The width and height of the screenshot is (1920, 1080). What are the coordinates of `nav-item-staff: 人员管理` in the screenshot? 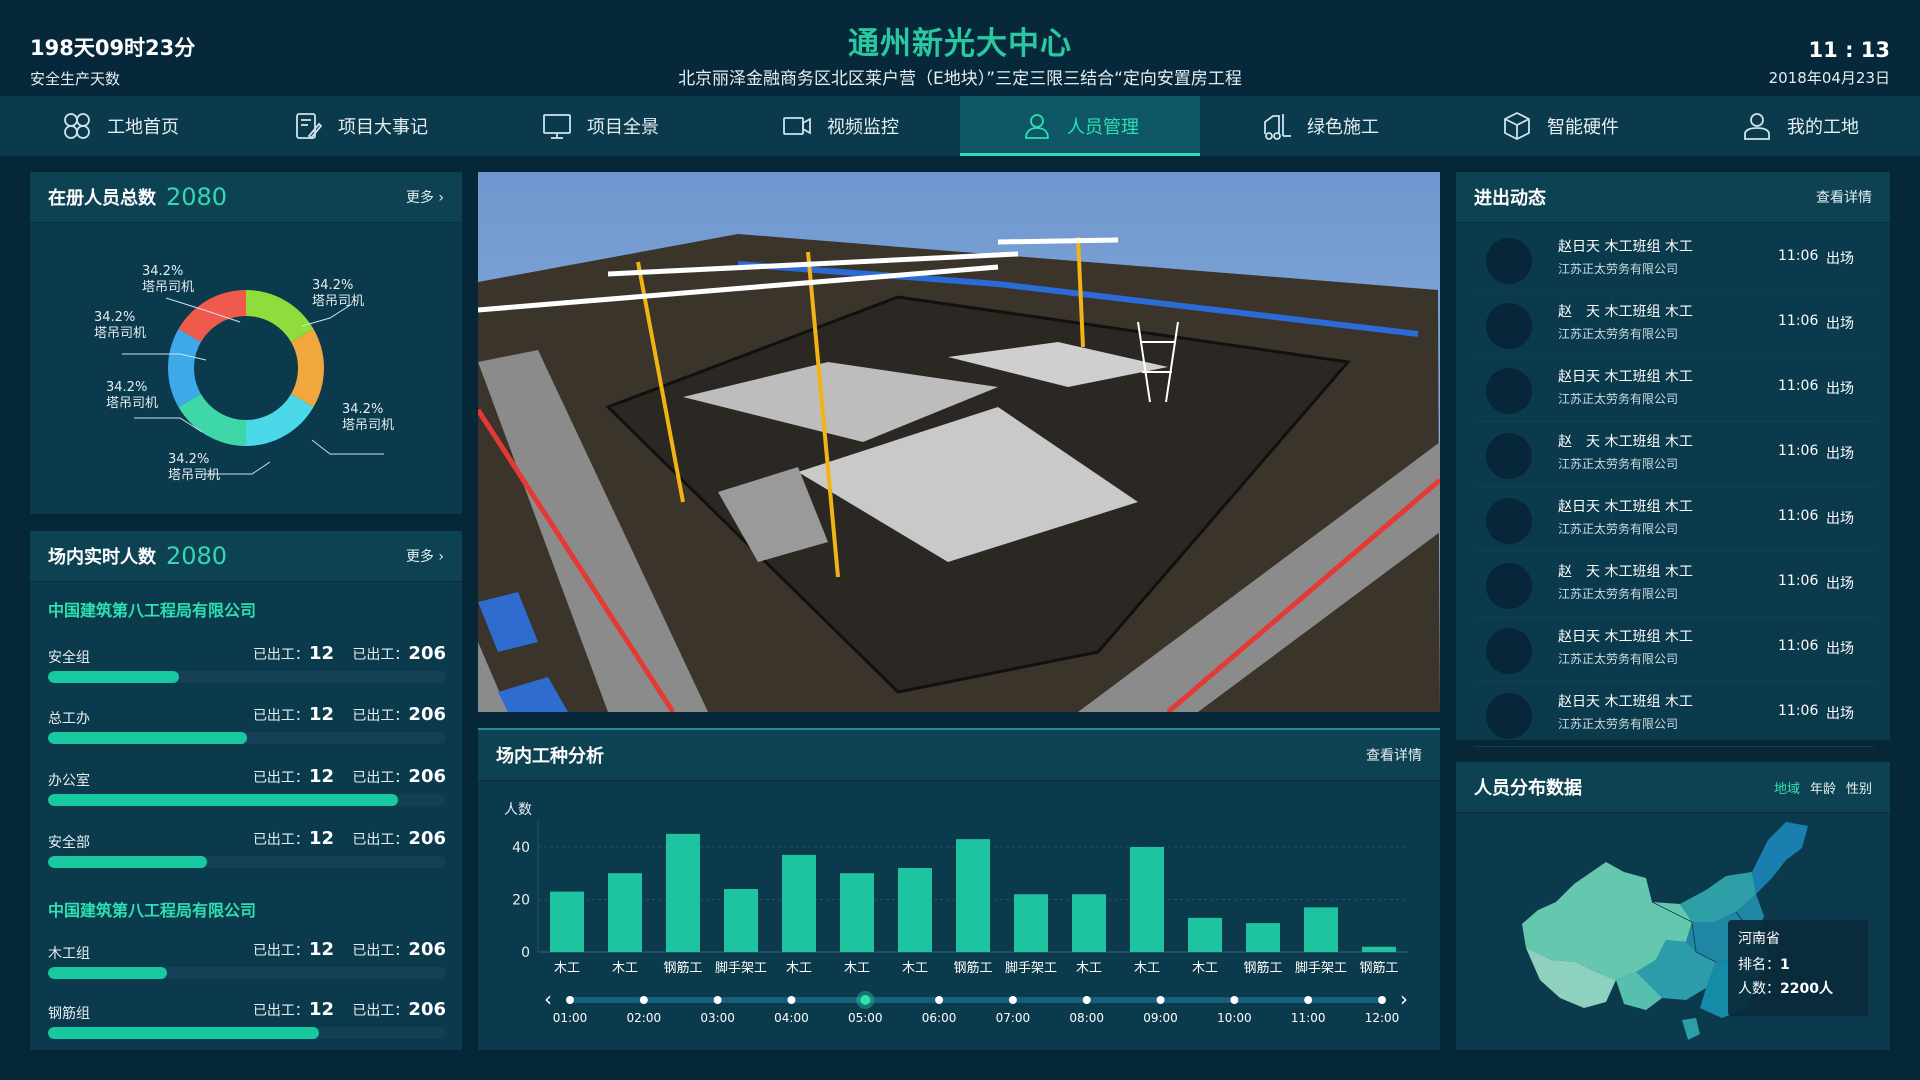 It's located at (1080, 126).